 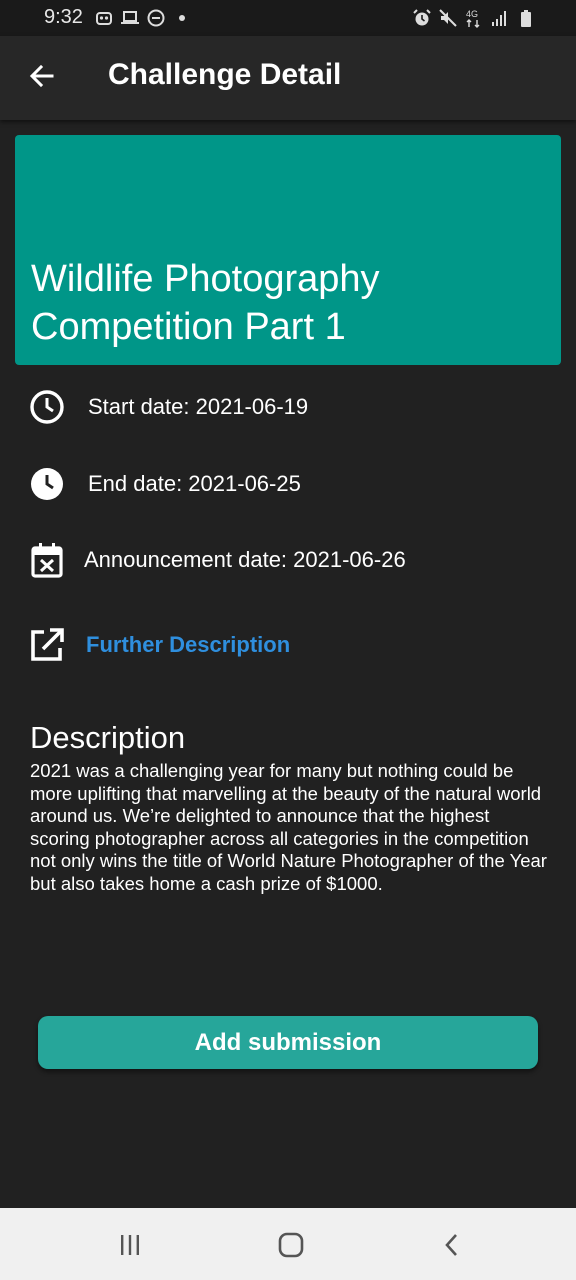 I want to click on announcement-date-row: Announcement date: 2021-06-26, so click(x=217, y=560).